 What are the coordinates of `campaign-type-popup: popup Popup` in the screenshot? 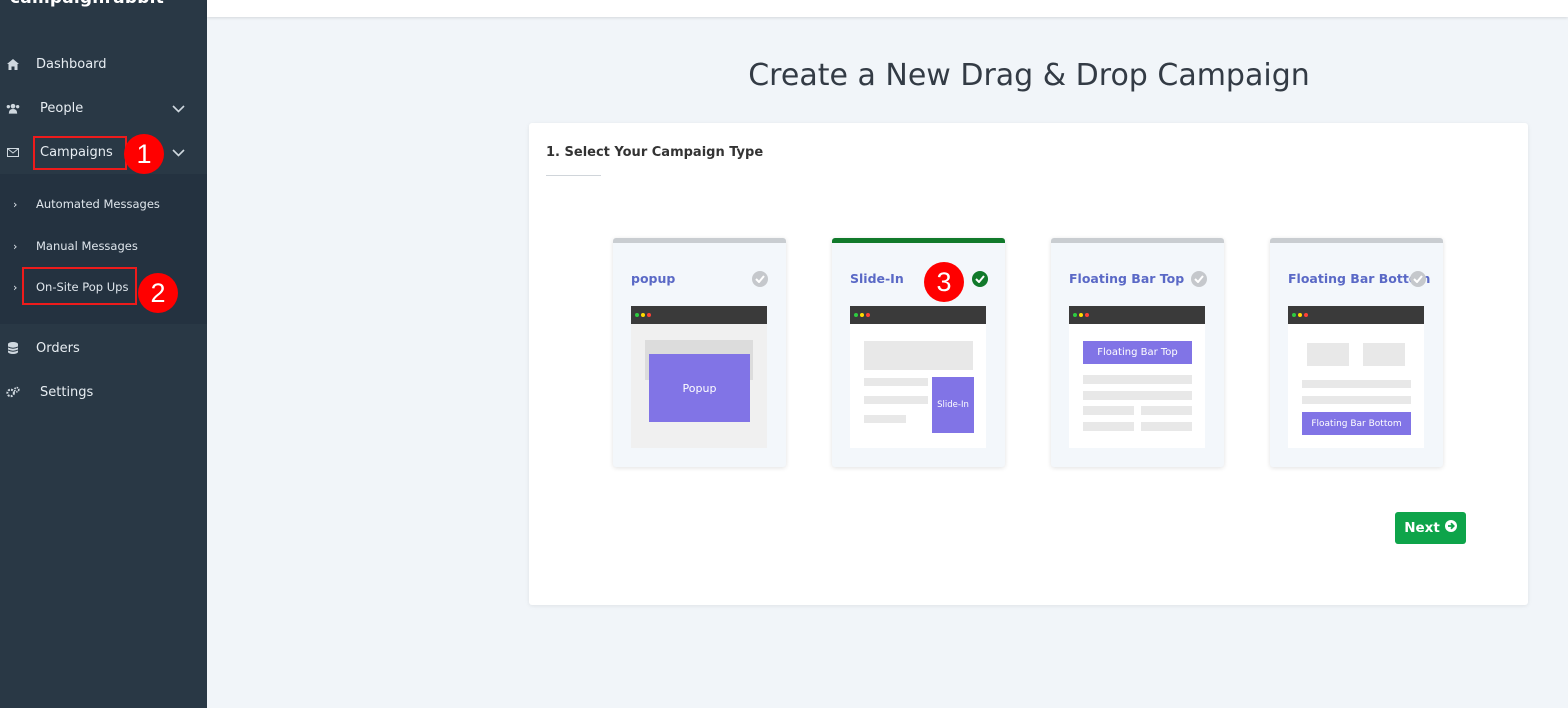 It's located at (699, 352).